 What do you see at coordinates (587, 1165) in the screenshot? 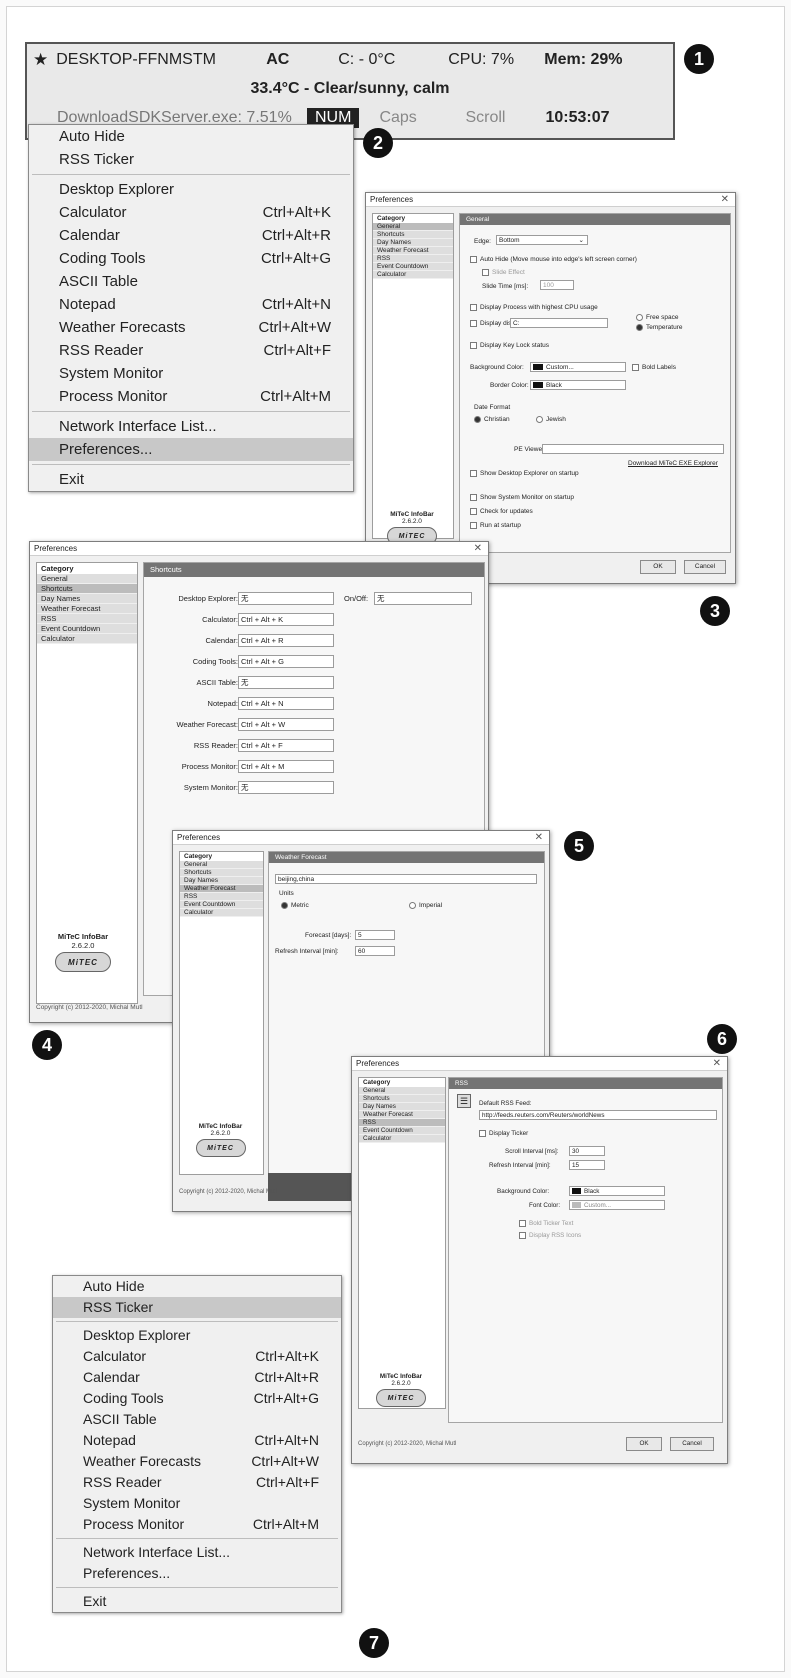
I see `refresh-interval-spinner: 15` at bounding box center [587, 1165].